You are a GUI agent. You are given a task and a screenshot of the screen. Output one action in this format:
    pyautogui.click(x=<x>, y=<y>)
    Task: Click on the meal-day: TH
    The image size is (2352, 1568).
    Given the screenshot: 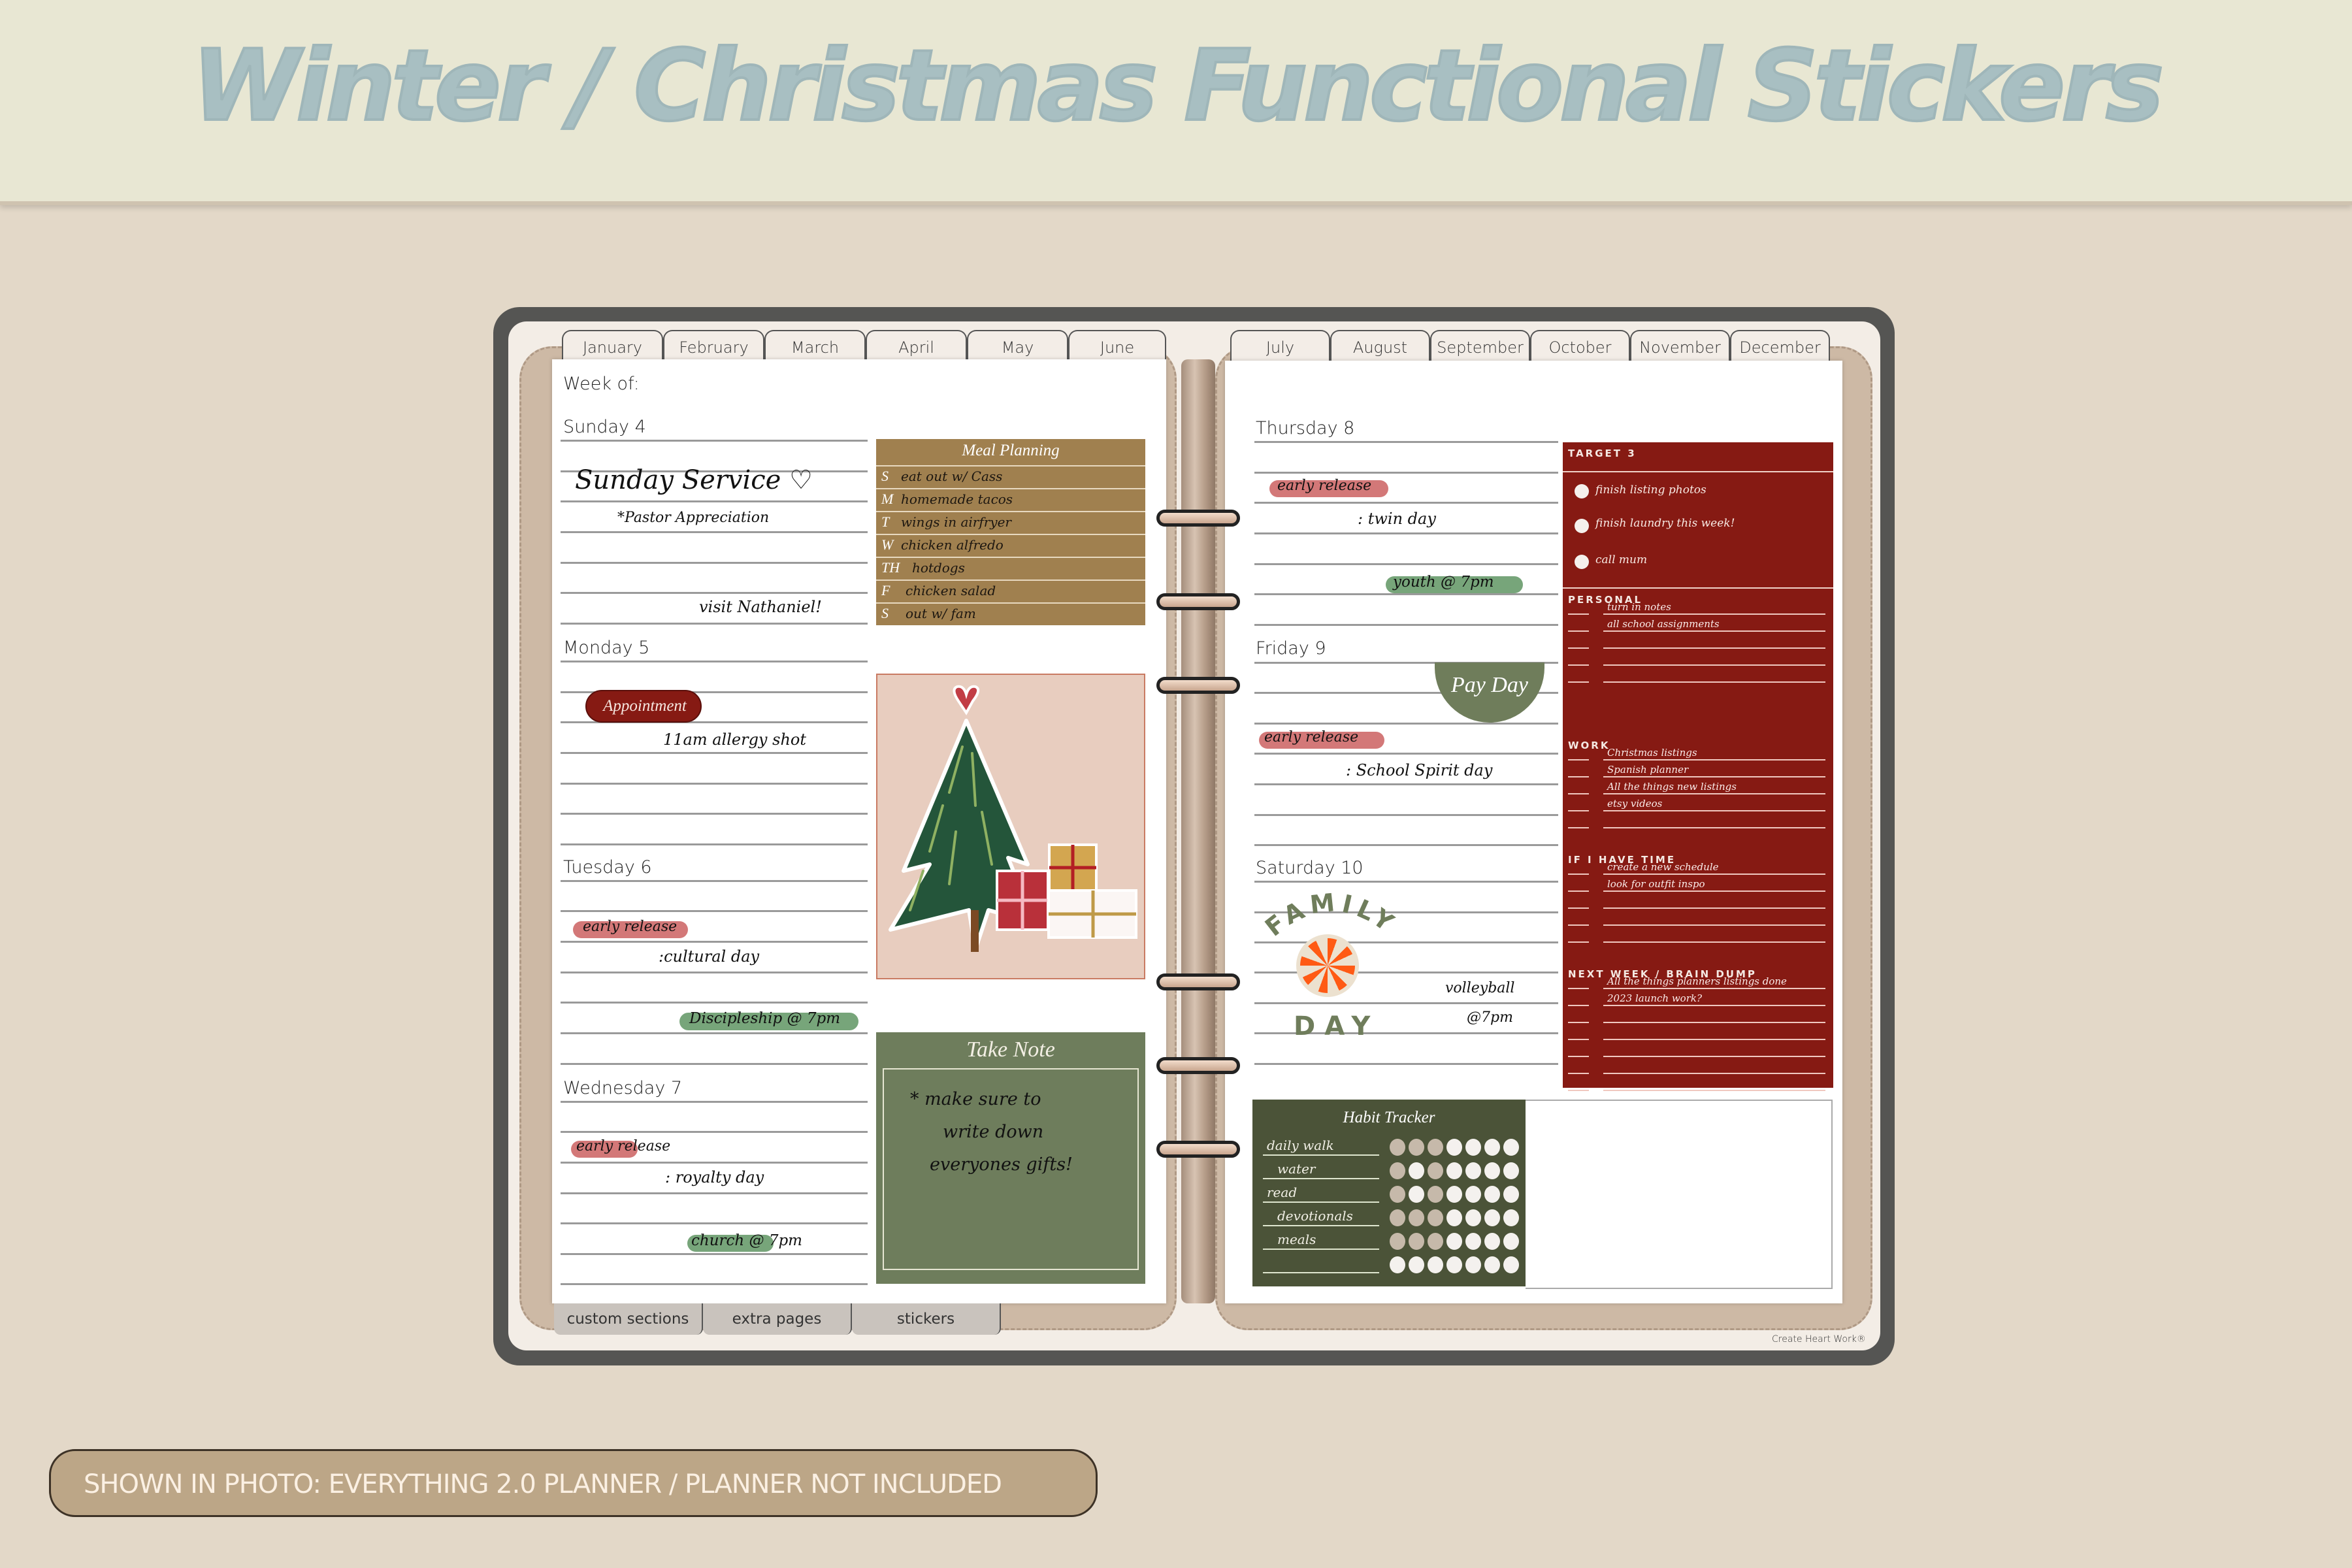 What is the action you would take?
    pyautogui.click(x=890, y=567)
    